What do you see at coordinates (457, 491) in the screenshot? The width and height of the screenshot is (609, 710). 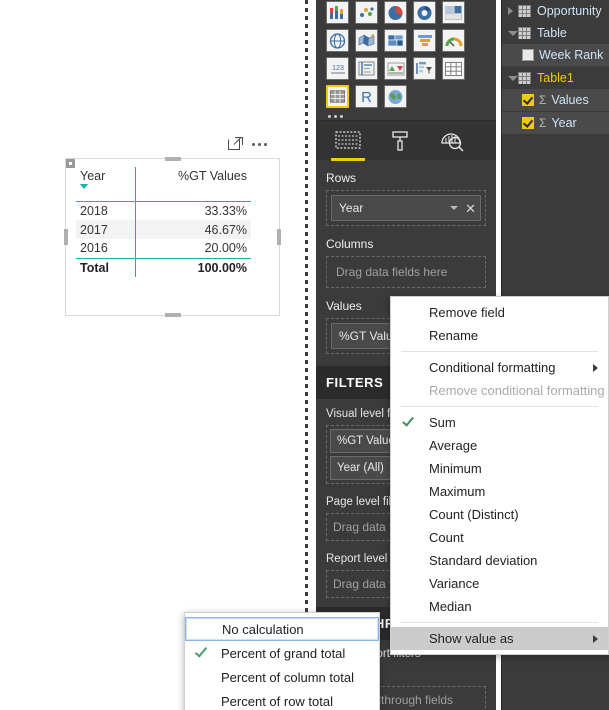 I see `menu-item-label: Maximum` at bounding box center [457, 491].